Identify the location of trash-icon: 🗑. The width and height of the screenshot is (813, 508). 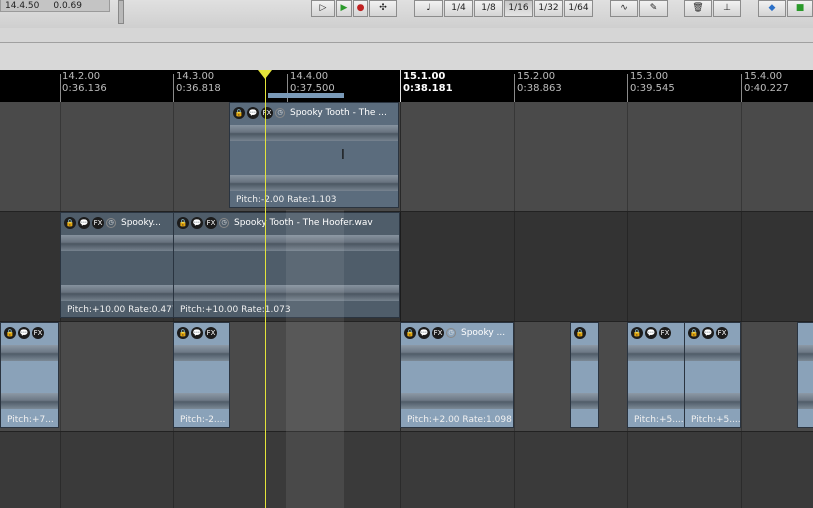
(698, 8).